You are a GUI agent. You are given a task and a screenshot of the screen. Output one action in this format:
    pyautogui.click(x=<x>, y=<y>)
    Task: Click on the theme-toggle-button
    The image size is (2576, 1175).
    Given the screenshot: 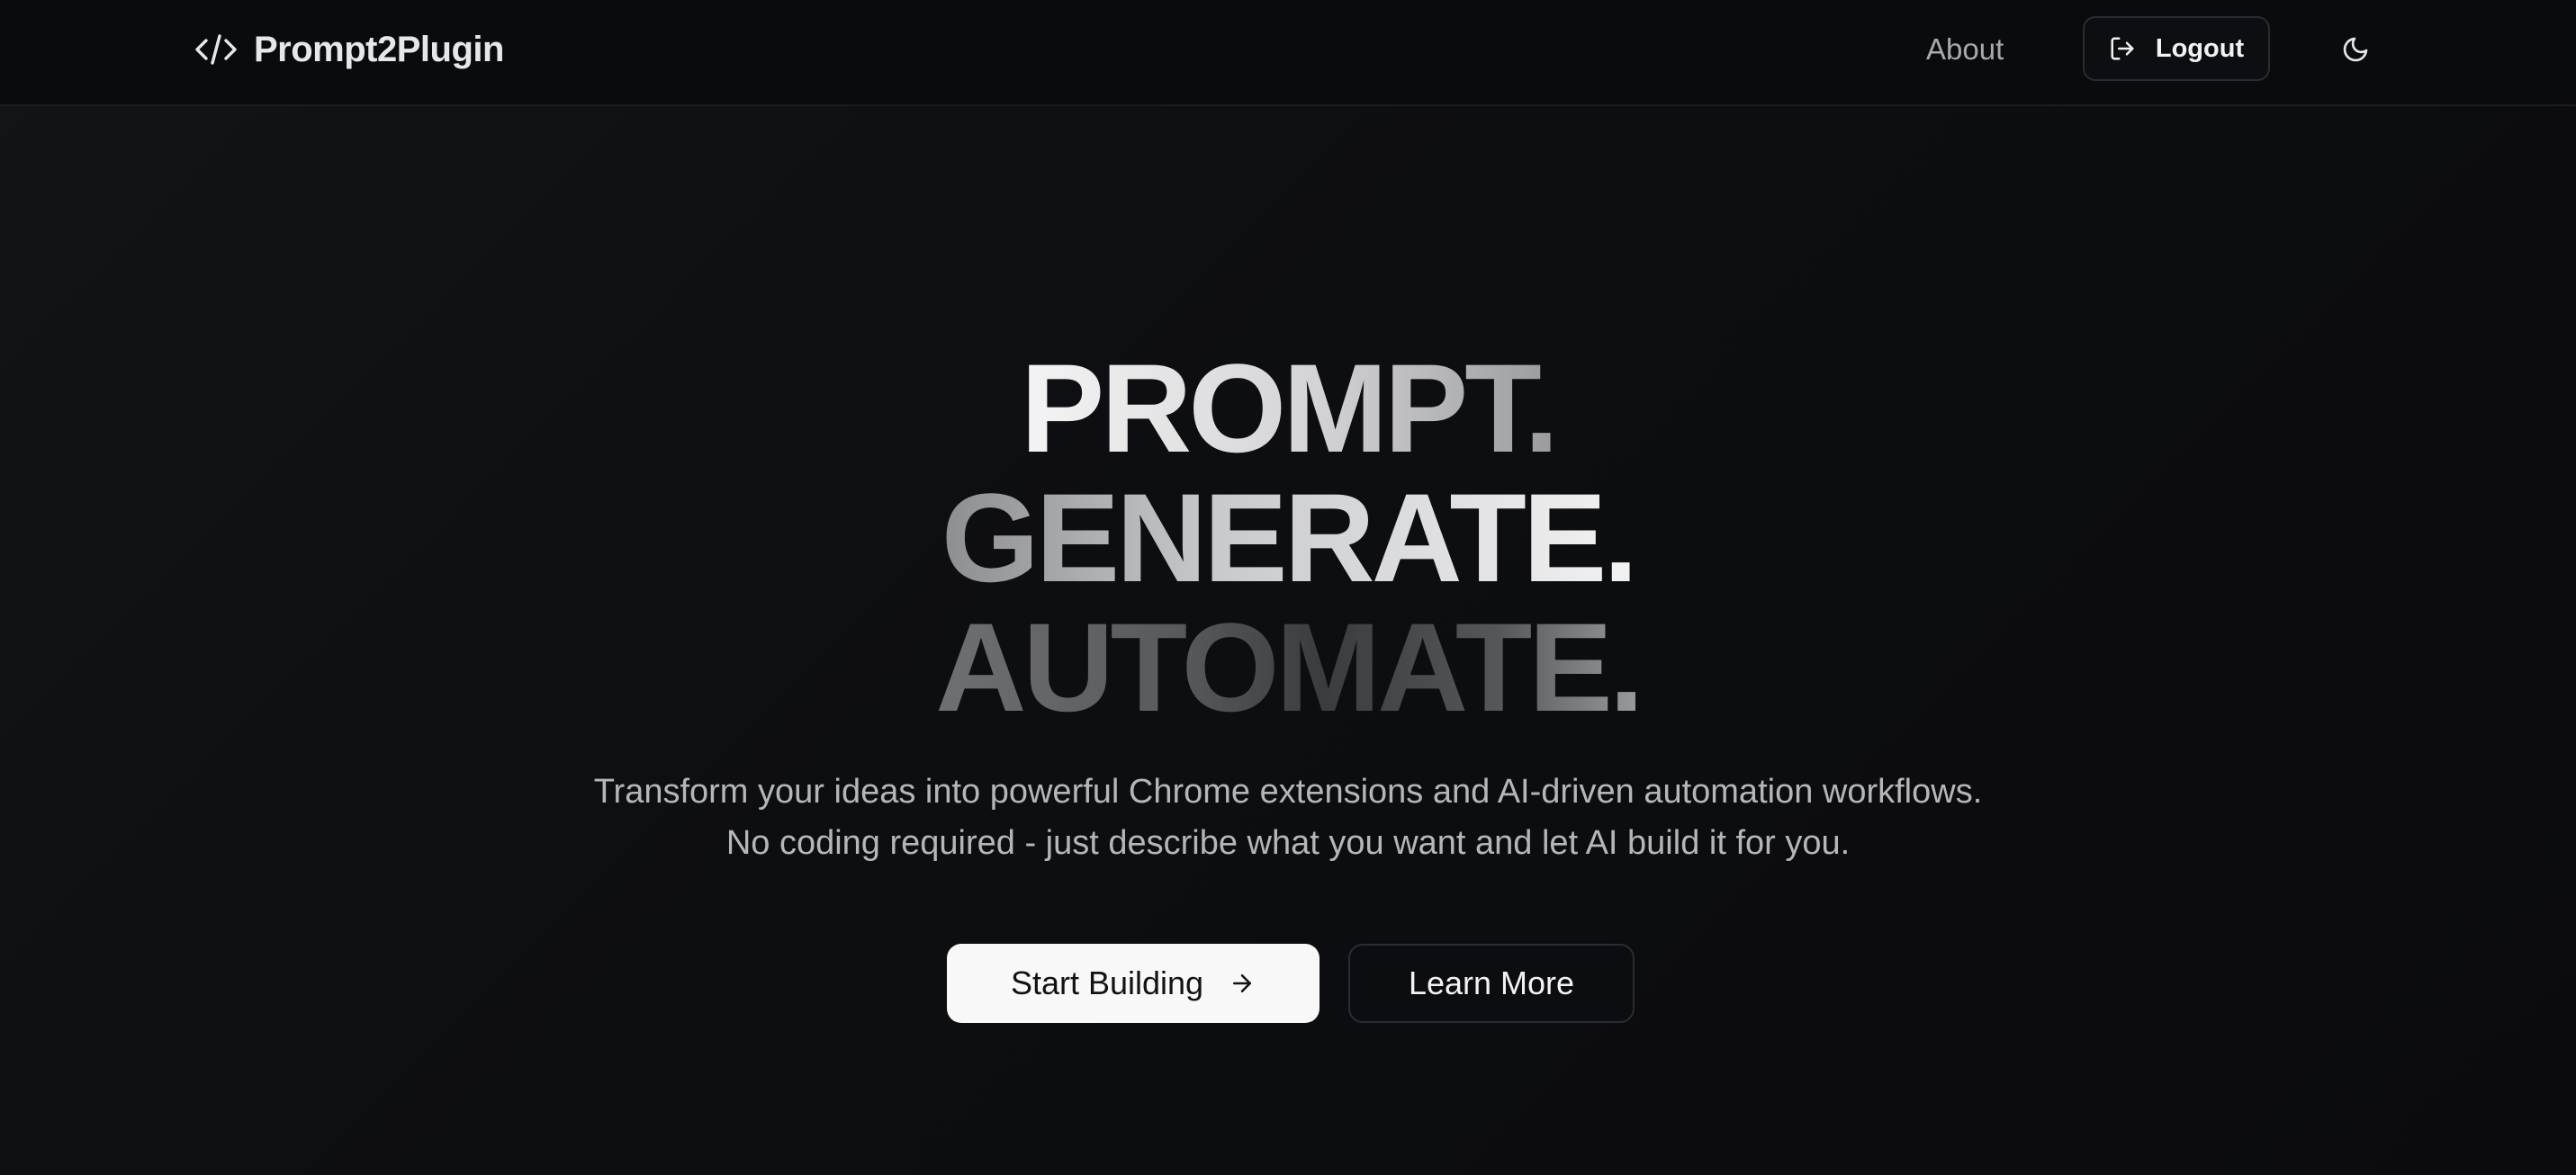 What is the action you would take?
    pyautogui.click(x=2355, y=50)
    